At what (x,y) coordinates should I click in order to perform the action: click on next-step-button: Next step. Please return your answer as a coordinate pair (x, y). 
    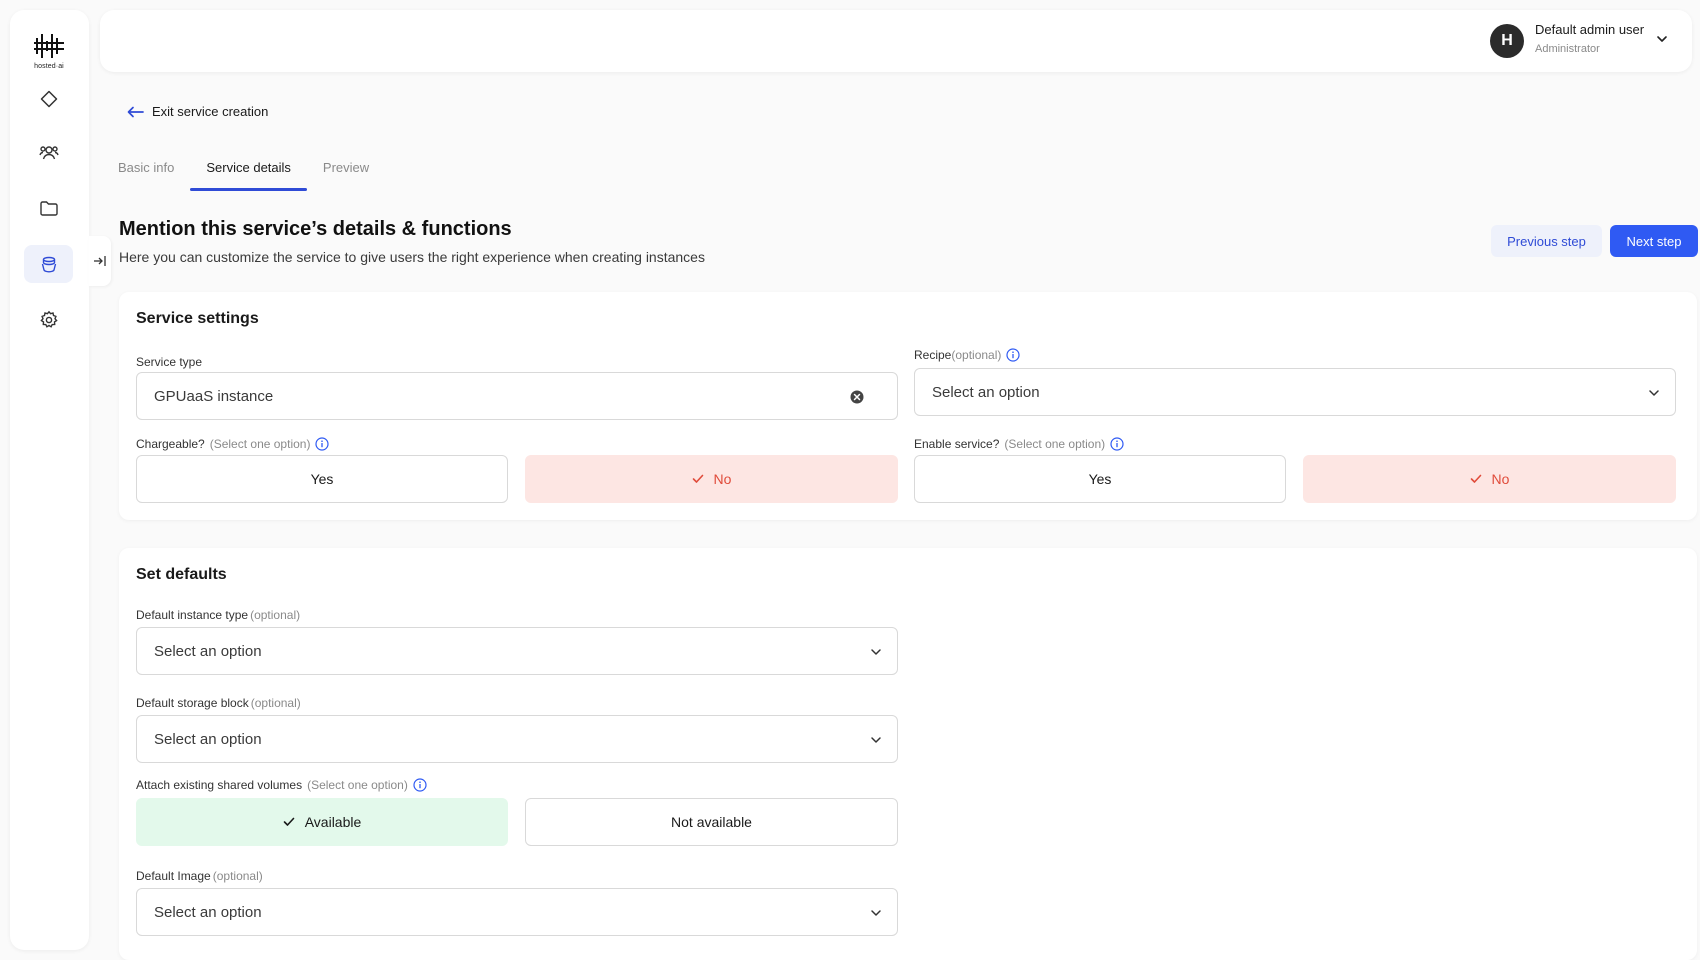
    Looking at the image, I should click on (1654, 241).